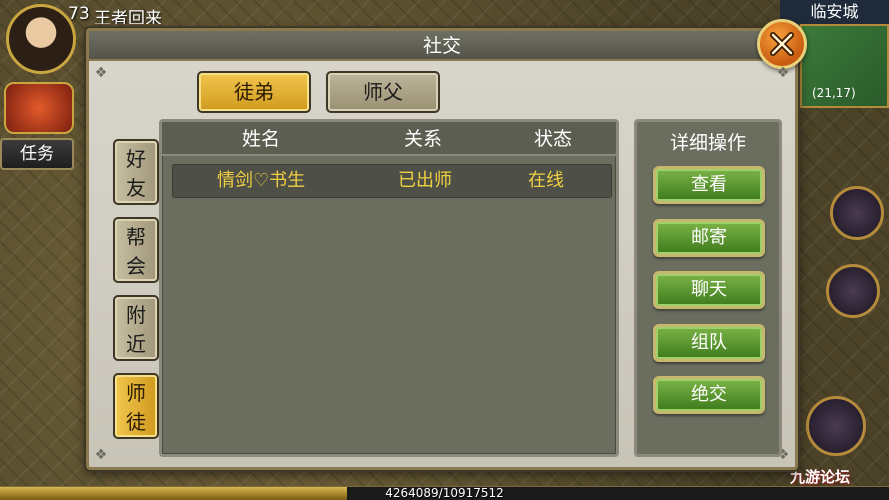  I want to click on close-icon, so click(782, 44).